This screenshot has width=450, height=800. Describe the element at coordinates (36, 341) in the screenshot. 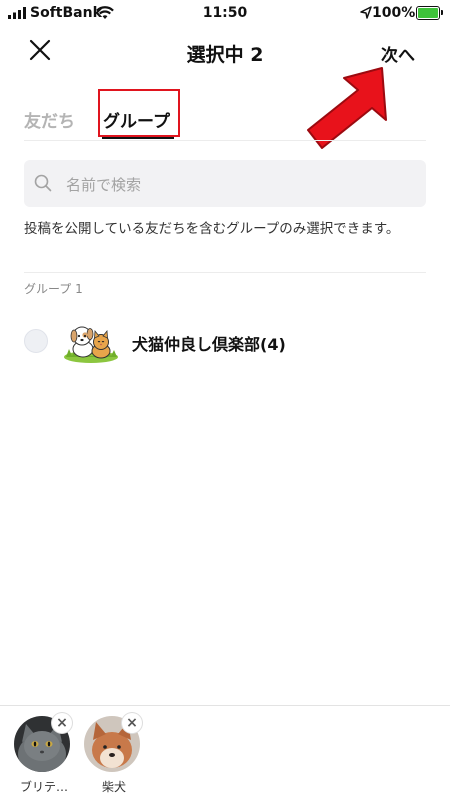

I see `select-radio` at that location.